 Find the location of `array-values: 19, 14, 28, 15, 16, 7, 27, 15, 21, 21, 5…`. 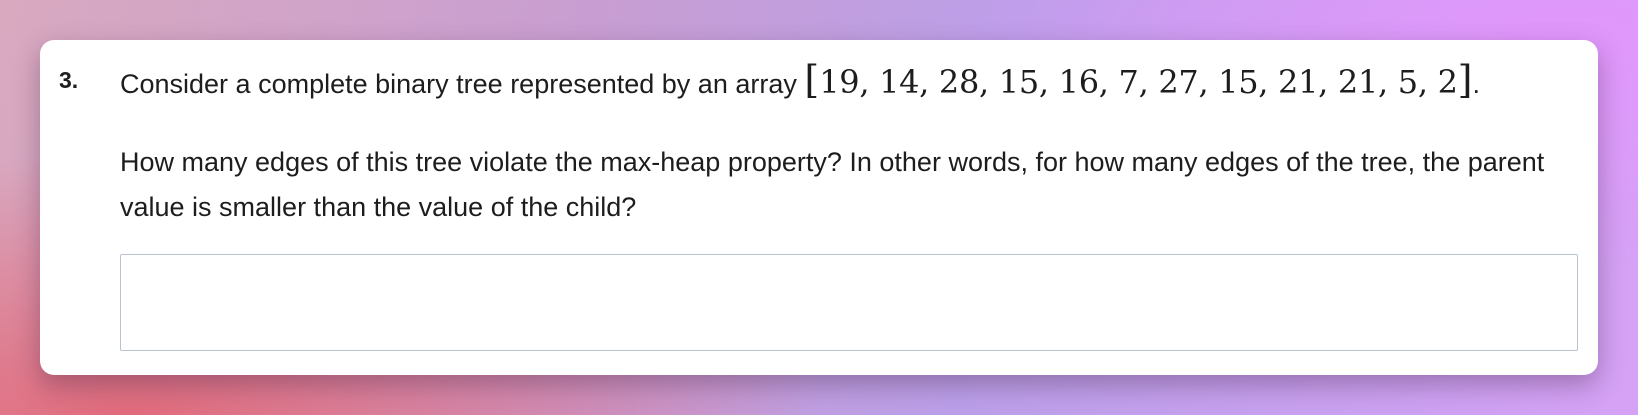

array-values: 19, 14, 28, 15, 16, 7, 27, 15, 21, 21, 5… is located at coordinates (1138, 82).